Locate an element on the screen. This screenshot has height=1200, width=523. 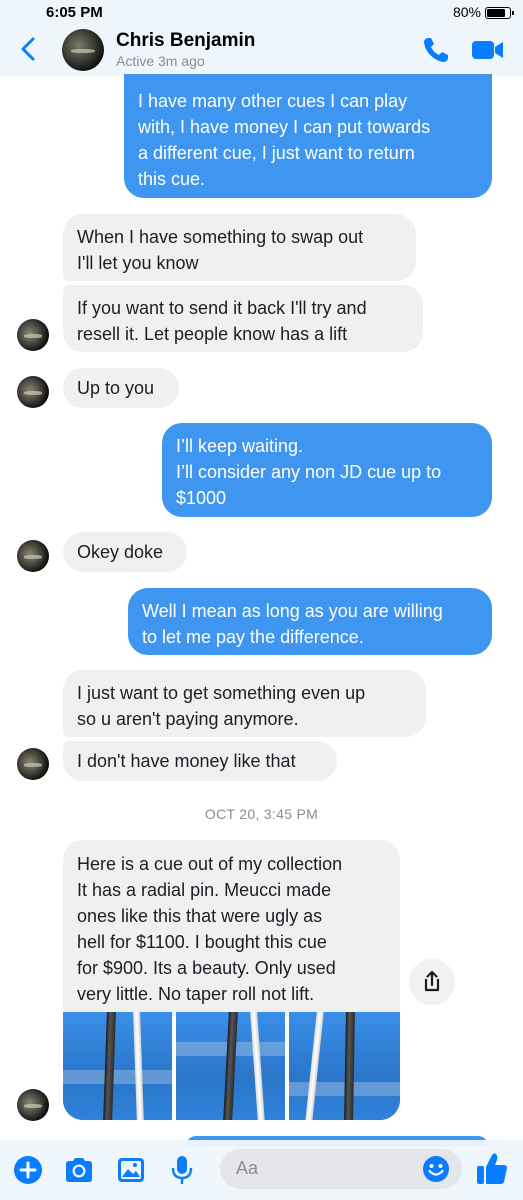
message-line: I’ll consider any non JD cue up to is located at coordinates (309, 472).